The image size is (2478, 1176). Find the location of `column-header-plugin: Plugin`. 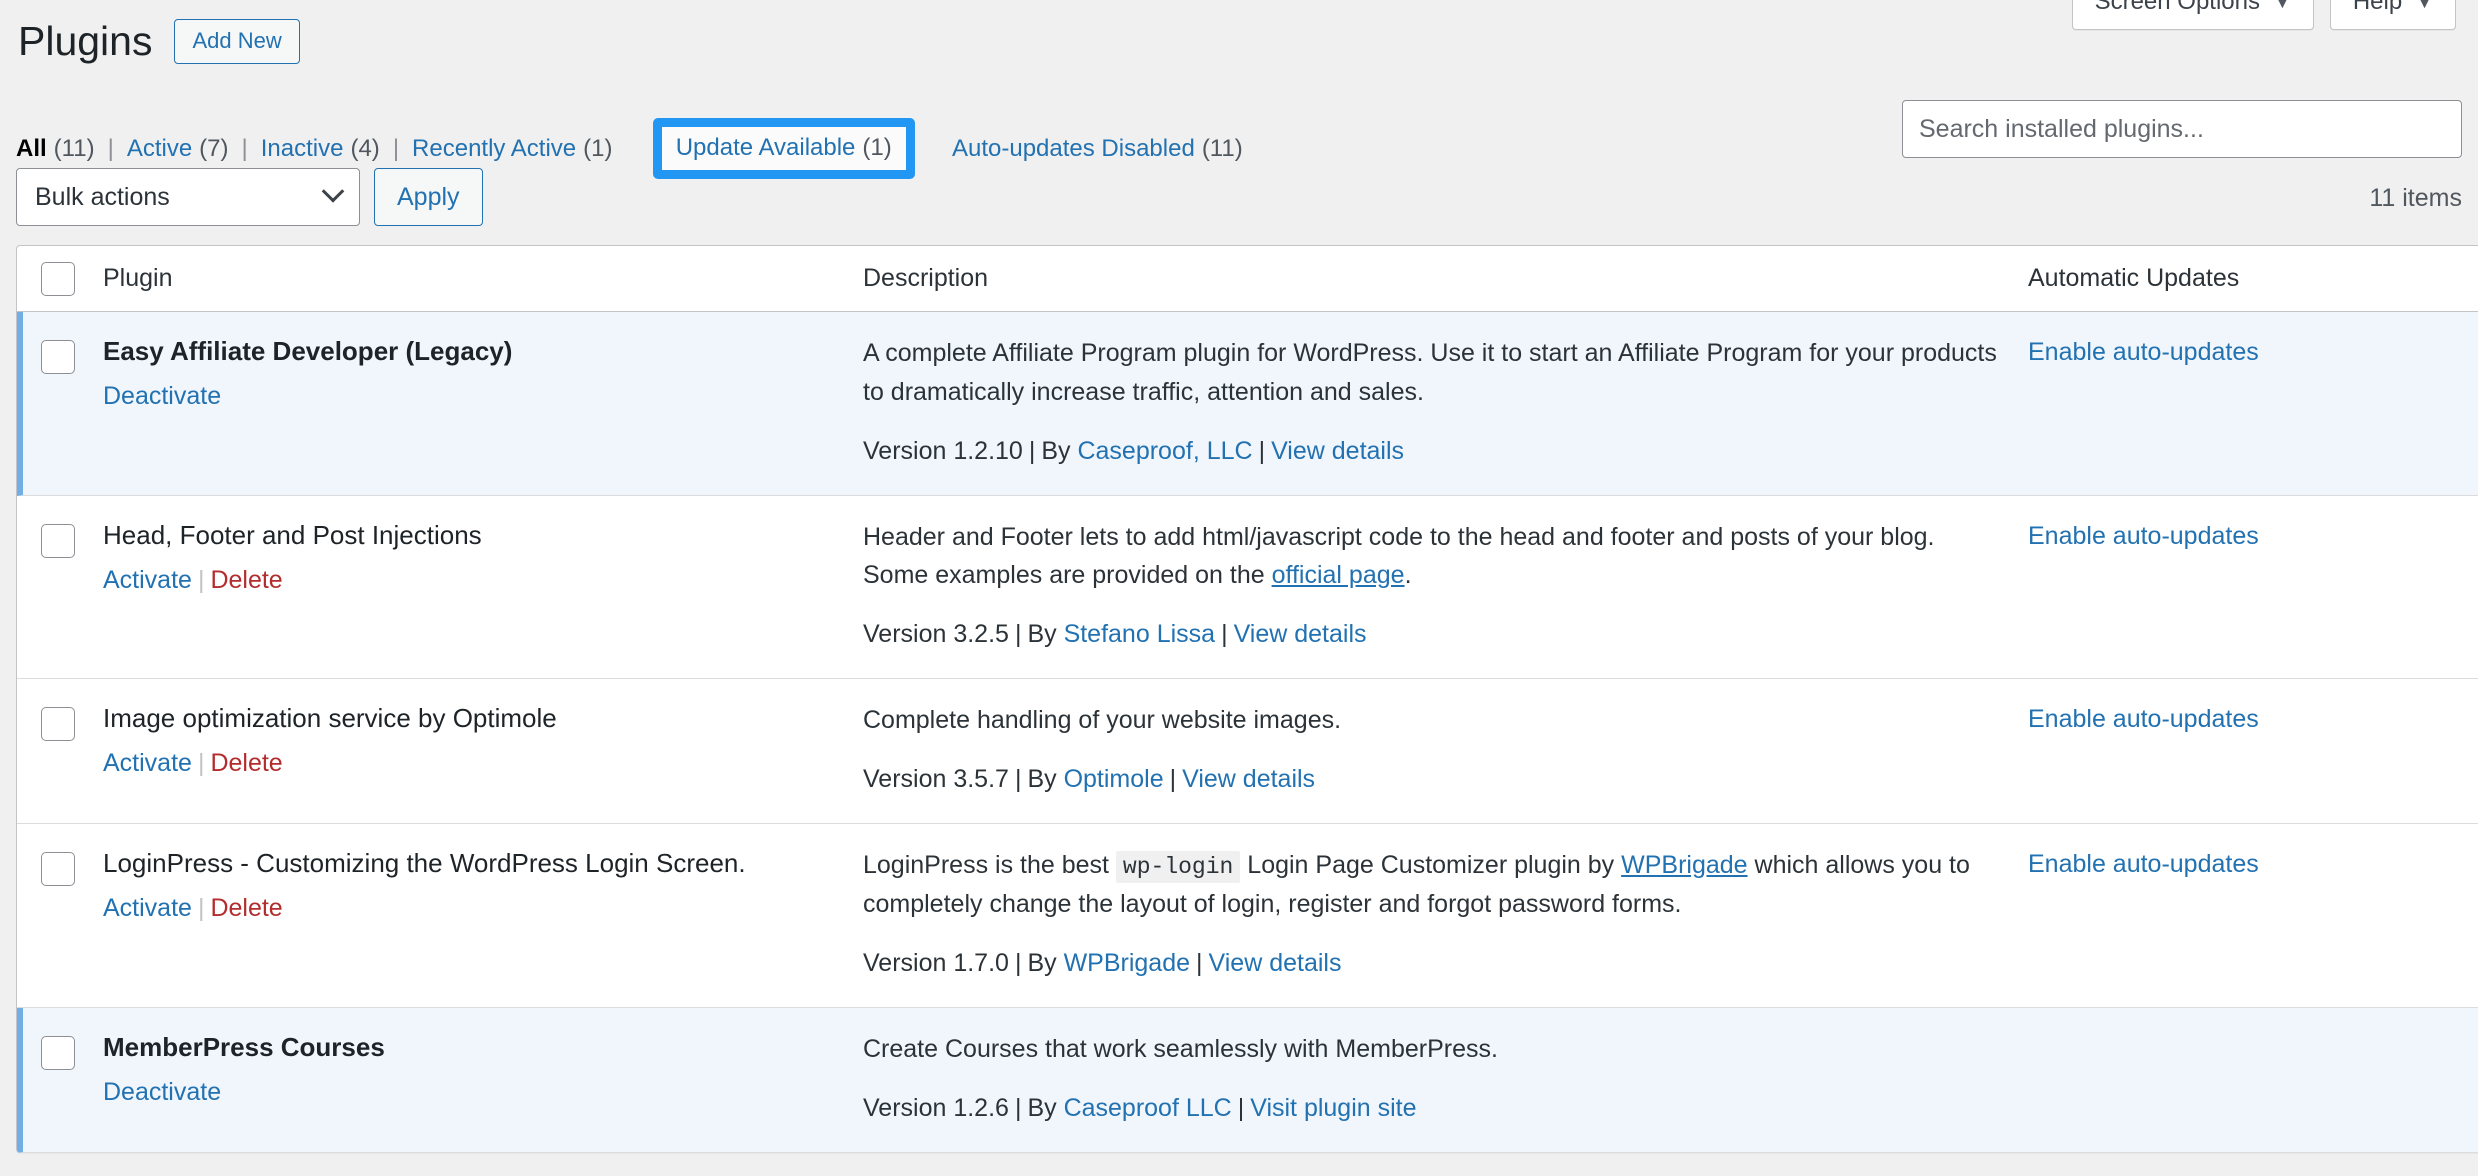

column-header-plugin: Plugin is located at coordinates (138, 278).